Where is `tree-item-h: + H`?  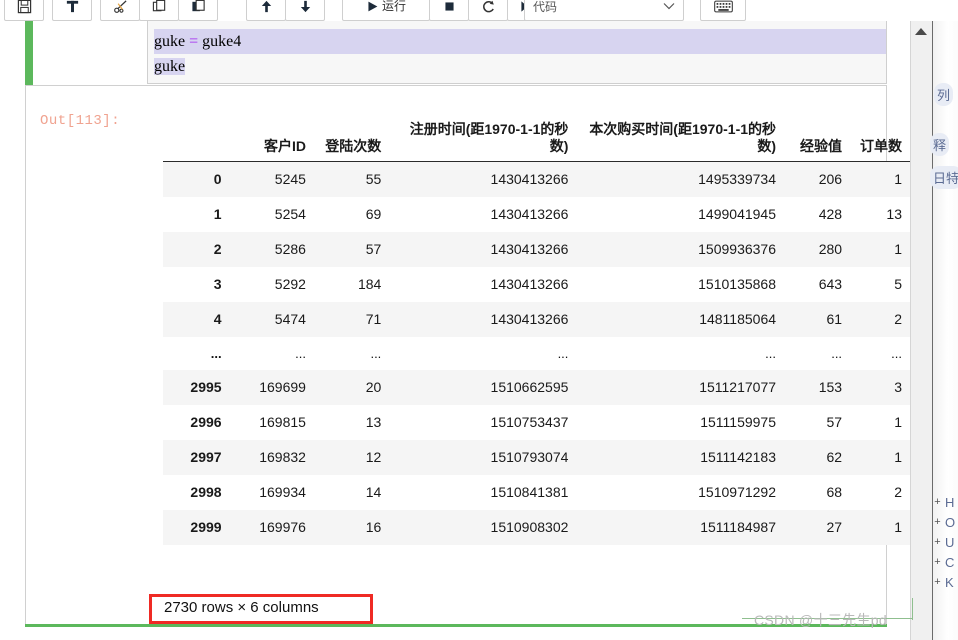 tree-item-h: + H is located at coordinates (943, 502).